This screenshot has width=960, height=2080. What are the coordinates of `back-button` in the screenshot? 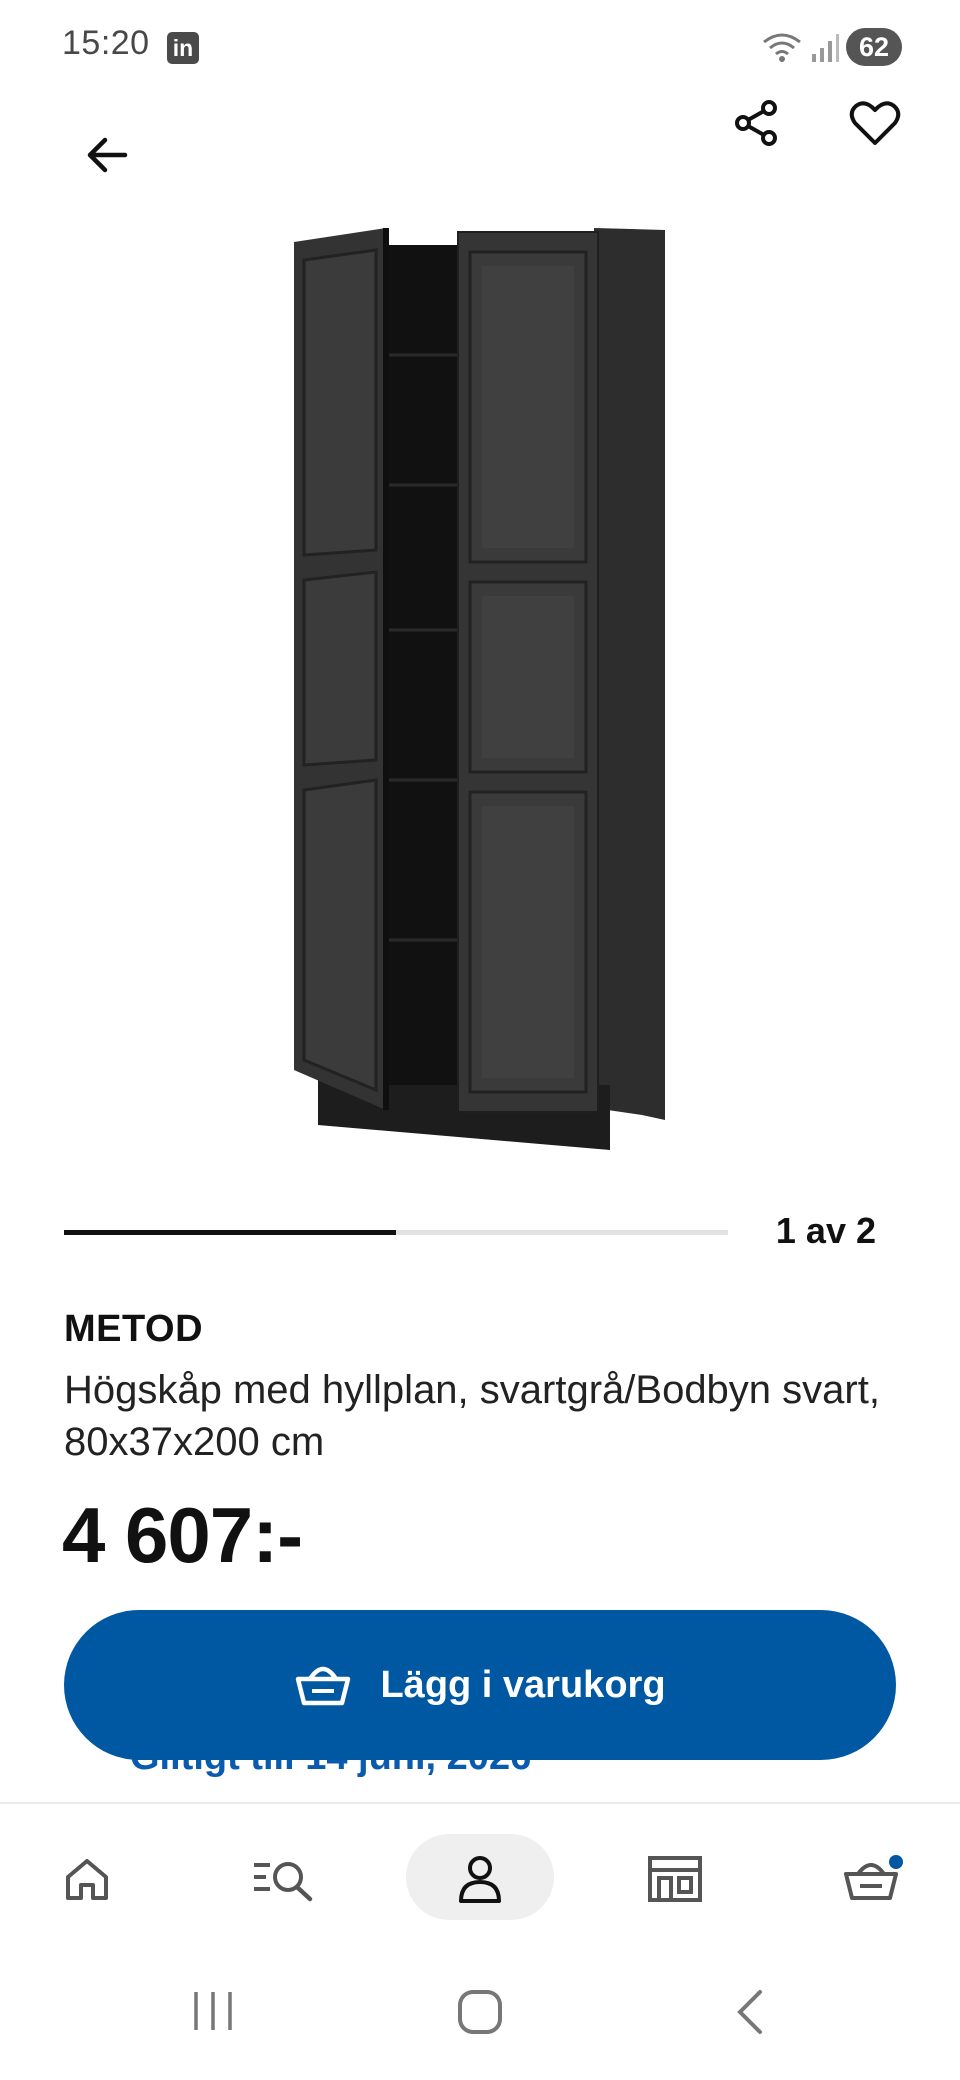 It's located at (107, 155).